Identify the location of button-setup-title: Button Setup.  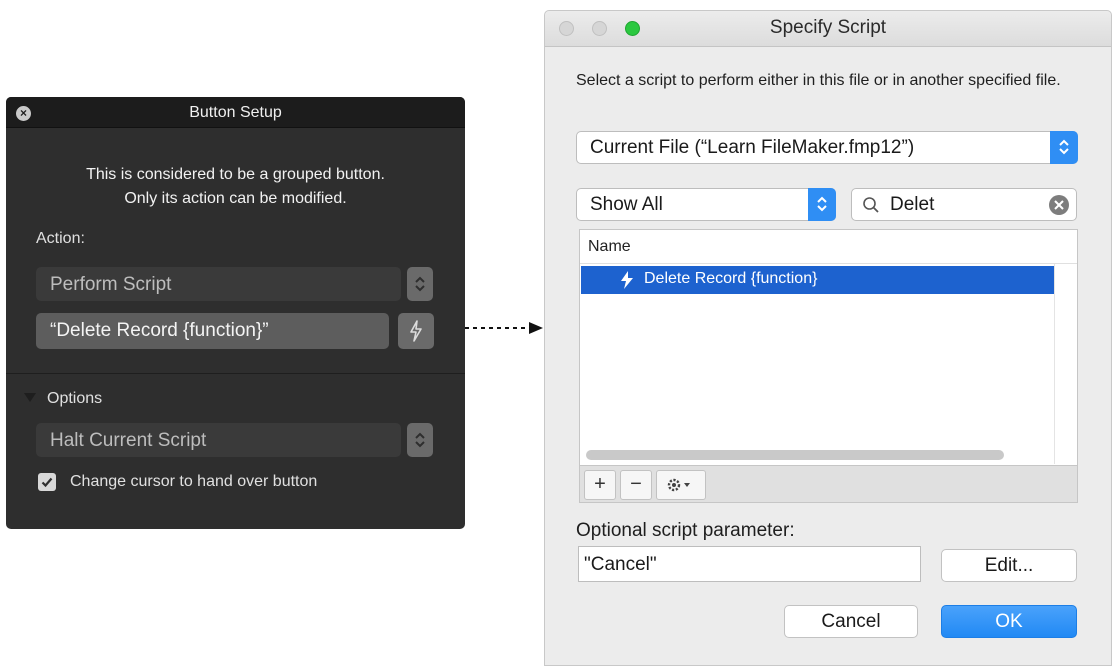
(235, 112).